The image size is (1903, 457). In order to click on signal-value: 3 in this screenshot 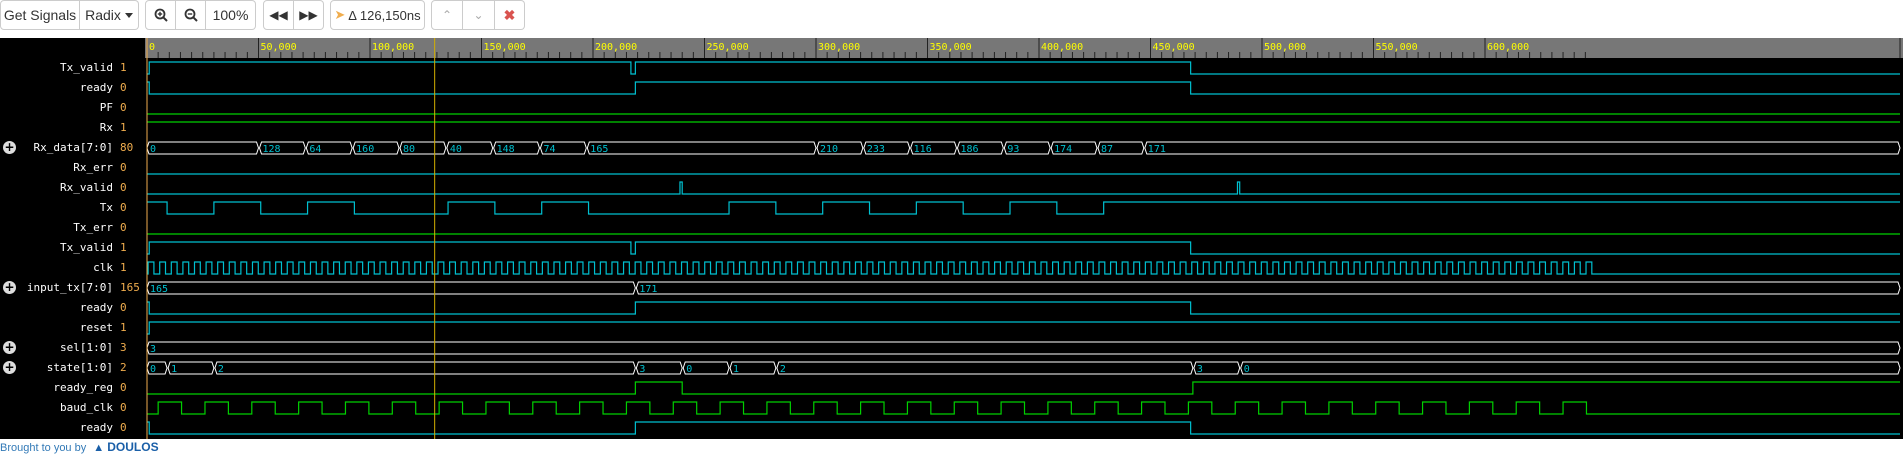, I will do `click(123, 347)`.